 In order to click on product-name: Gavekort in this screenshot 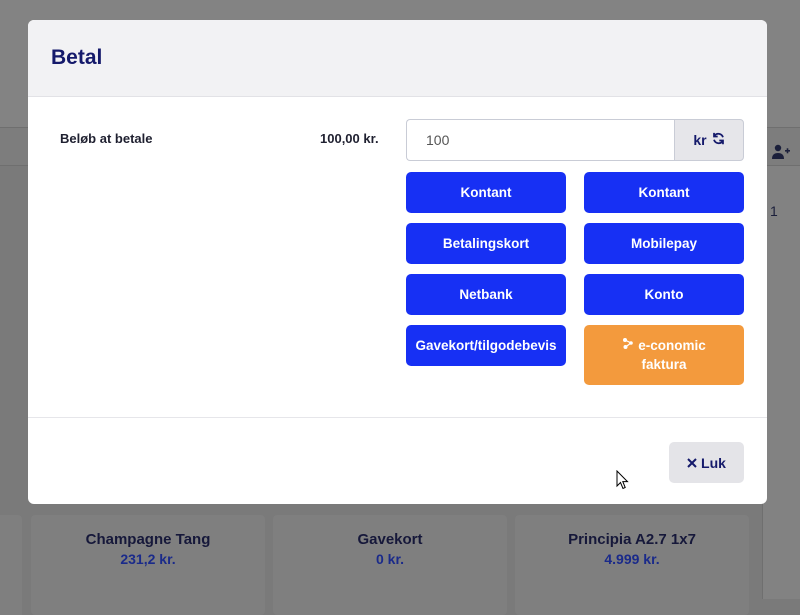, I will do `click(390, 539)`.